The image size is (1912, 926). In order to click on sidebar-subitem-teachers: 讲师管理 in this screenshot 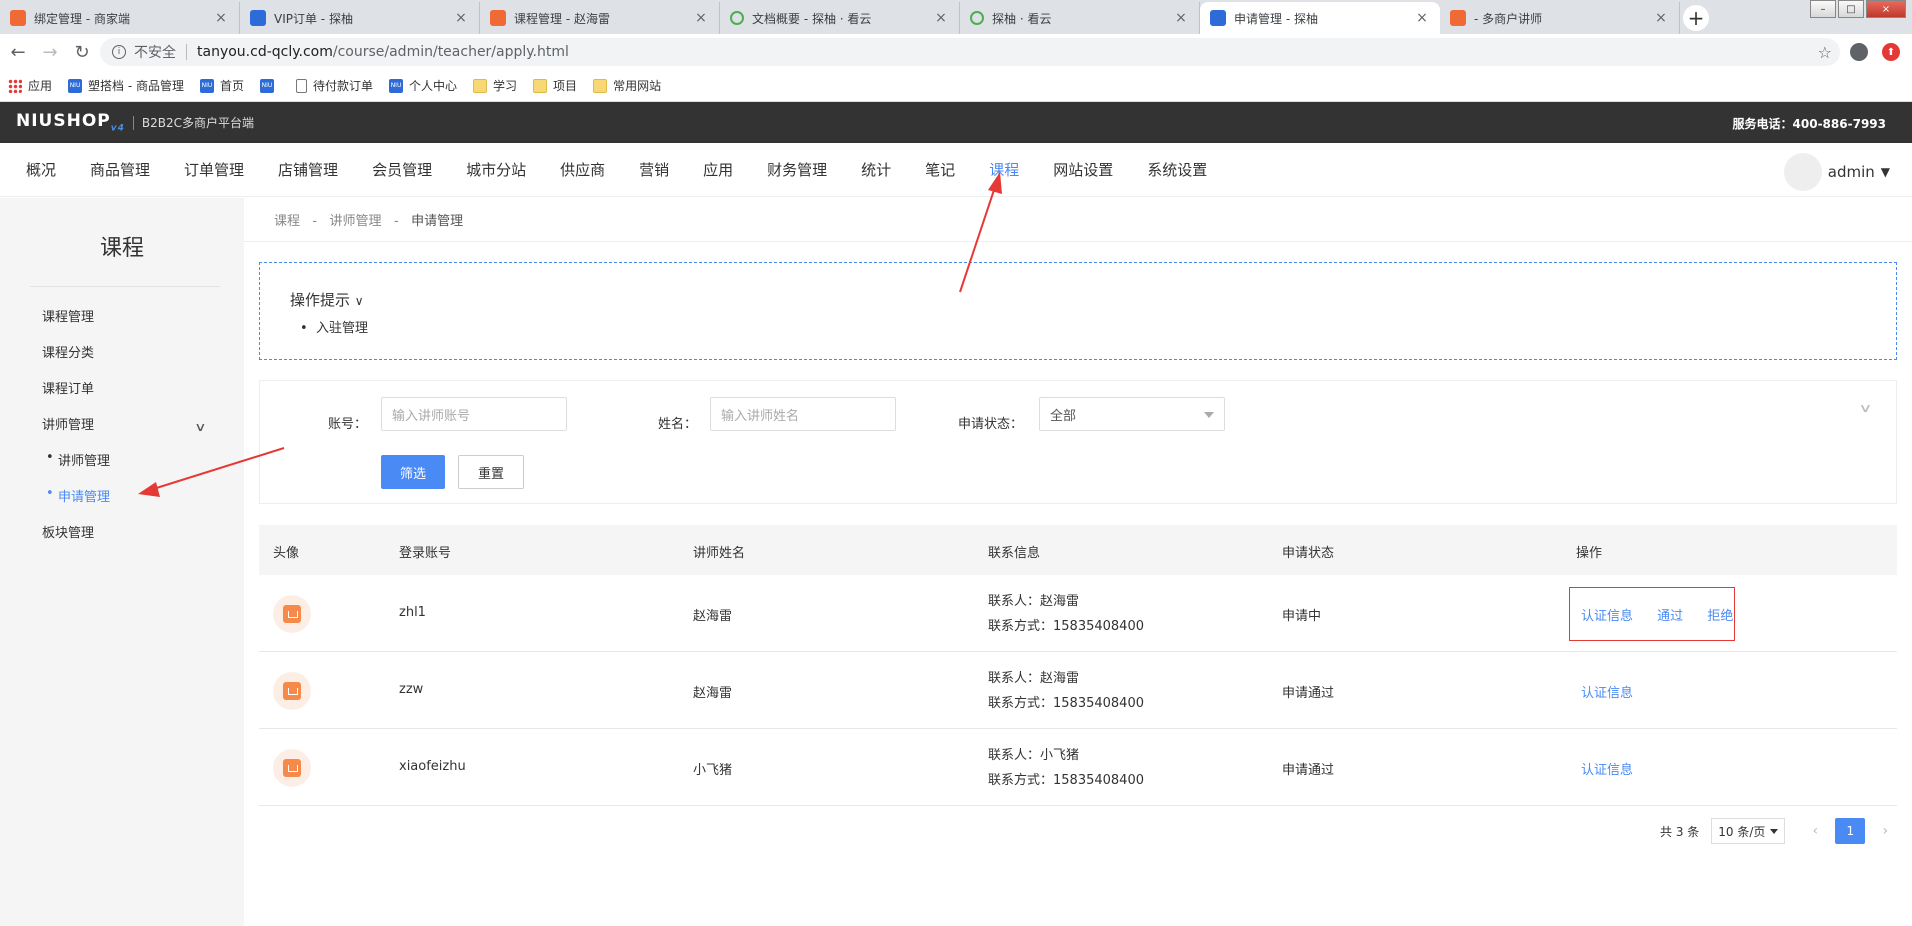, I will do `click(78, 459)`.